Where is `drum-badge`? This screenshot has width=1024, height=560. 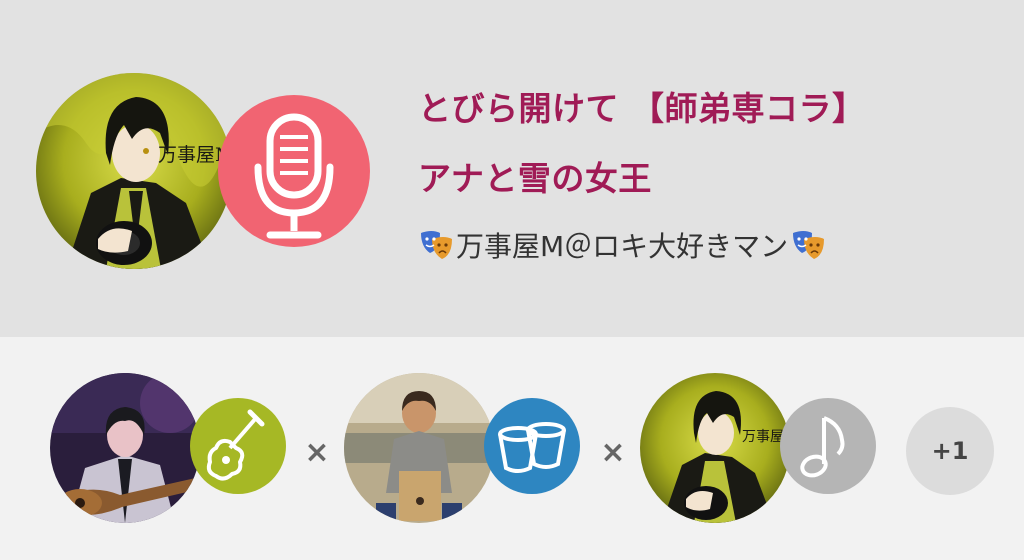 drum-badge is located at coordinates (532, 446).